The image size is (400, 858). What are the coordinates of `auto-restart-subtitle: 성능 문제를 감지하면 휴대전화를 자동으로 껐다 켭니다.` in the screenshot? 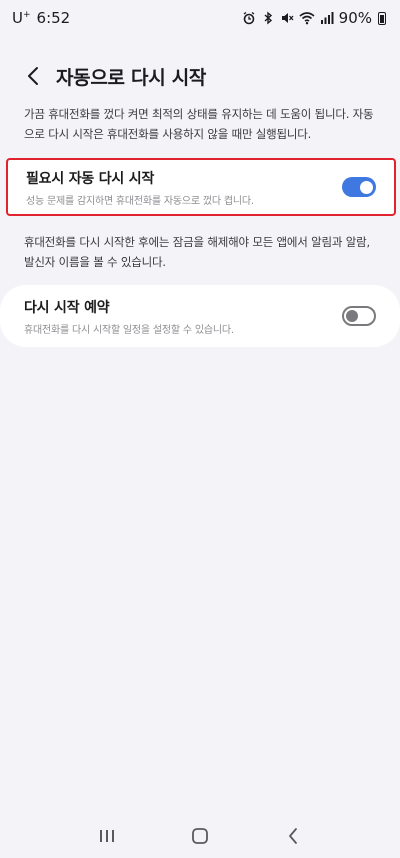 It's located at (140, 201).